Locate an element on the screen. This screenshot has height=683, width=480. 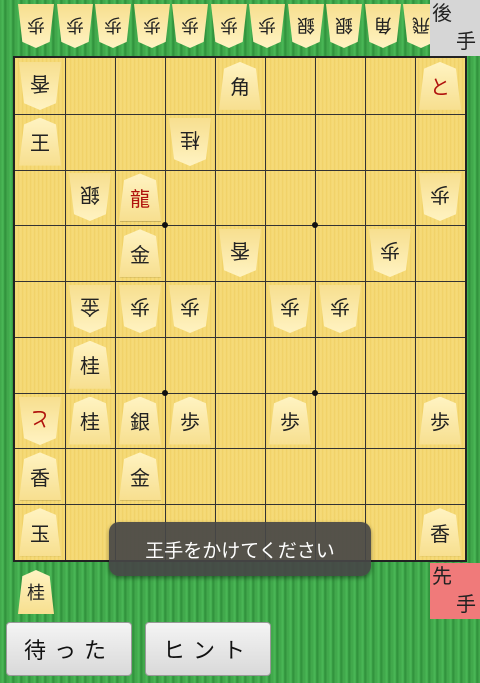
undo-button: 待った is located at coordinates (69, 649).